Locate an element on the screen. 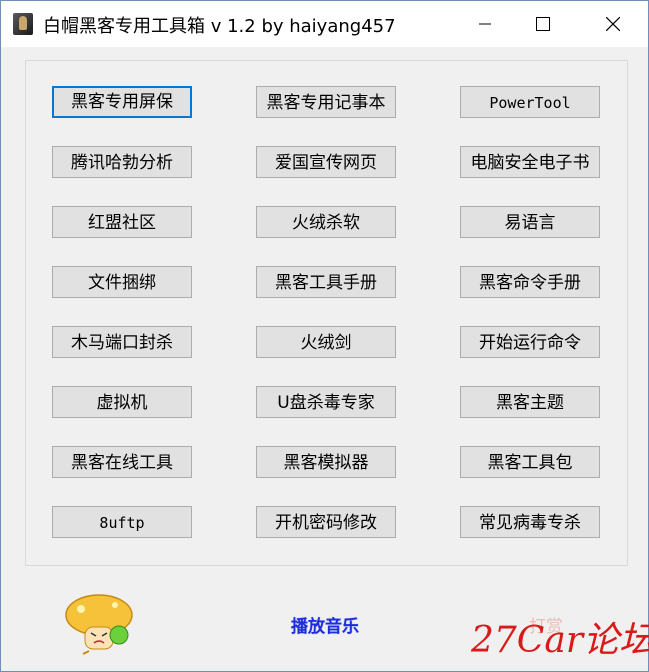  easy-language-button: 易语言 is located at coordinates (530, 222).